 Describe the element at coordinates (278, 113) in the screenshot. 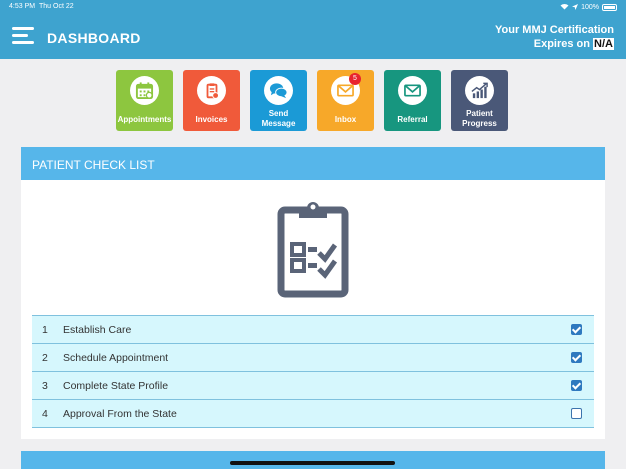

I see `tile-label-line1: Send` at that location.